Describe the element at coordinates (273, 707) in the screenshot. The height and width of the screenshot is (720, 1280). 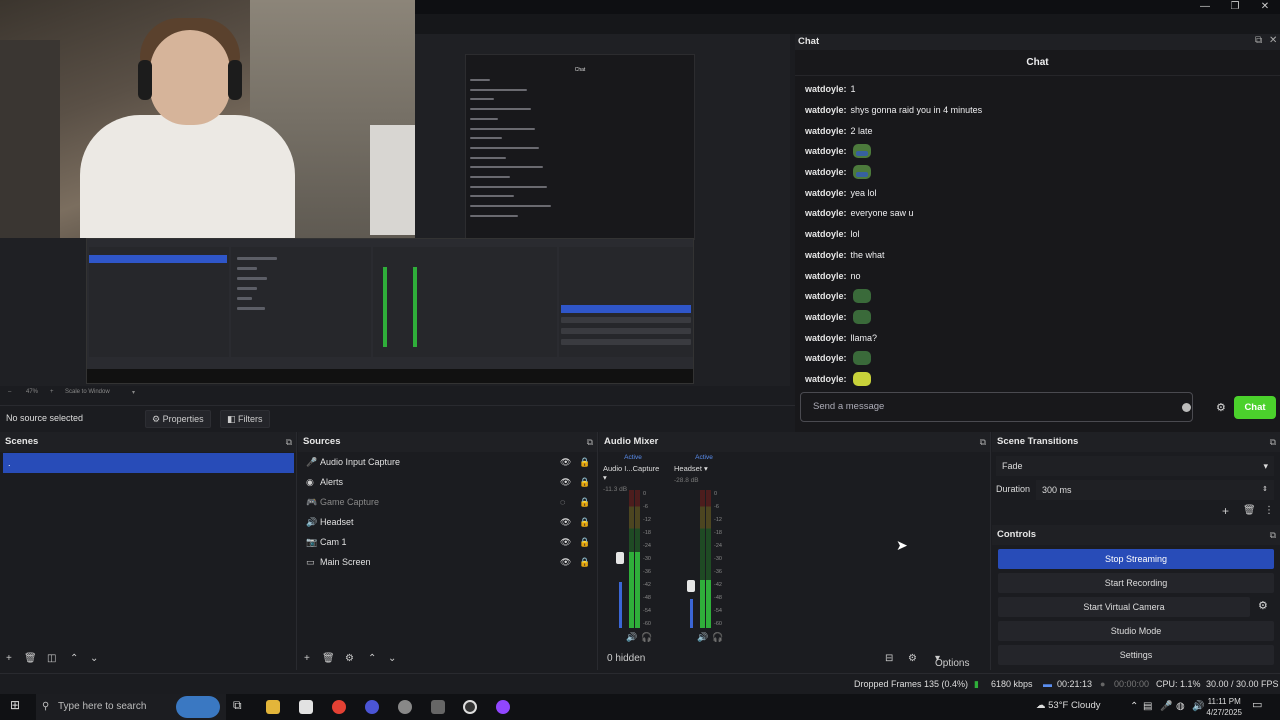
I see `file-explorer-icon` at that location.